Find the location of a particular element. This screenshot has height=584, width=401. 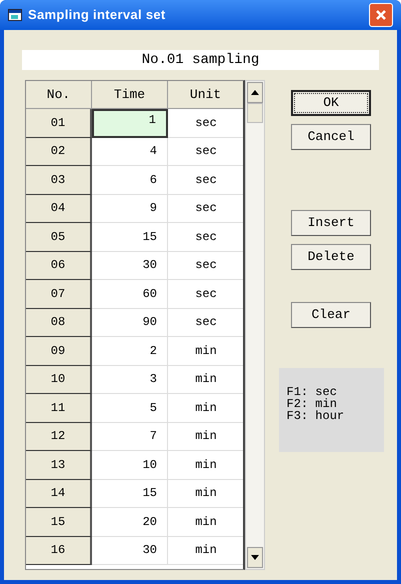

row-number-cell: 06 is located at coordinates (59, 266).